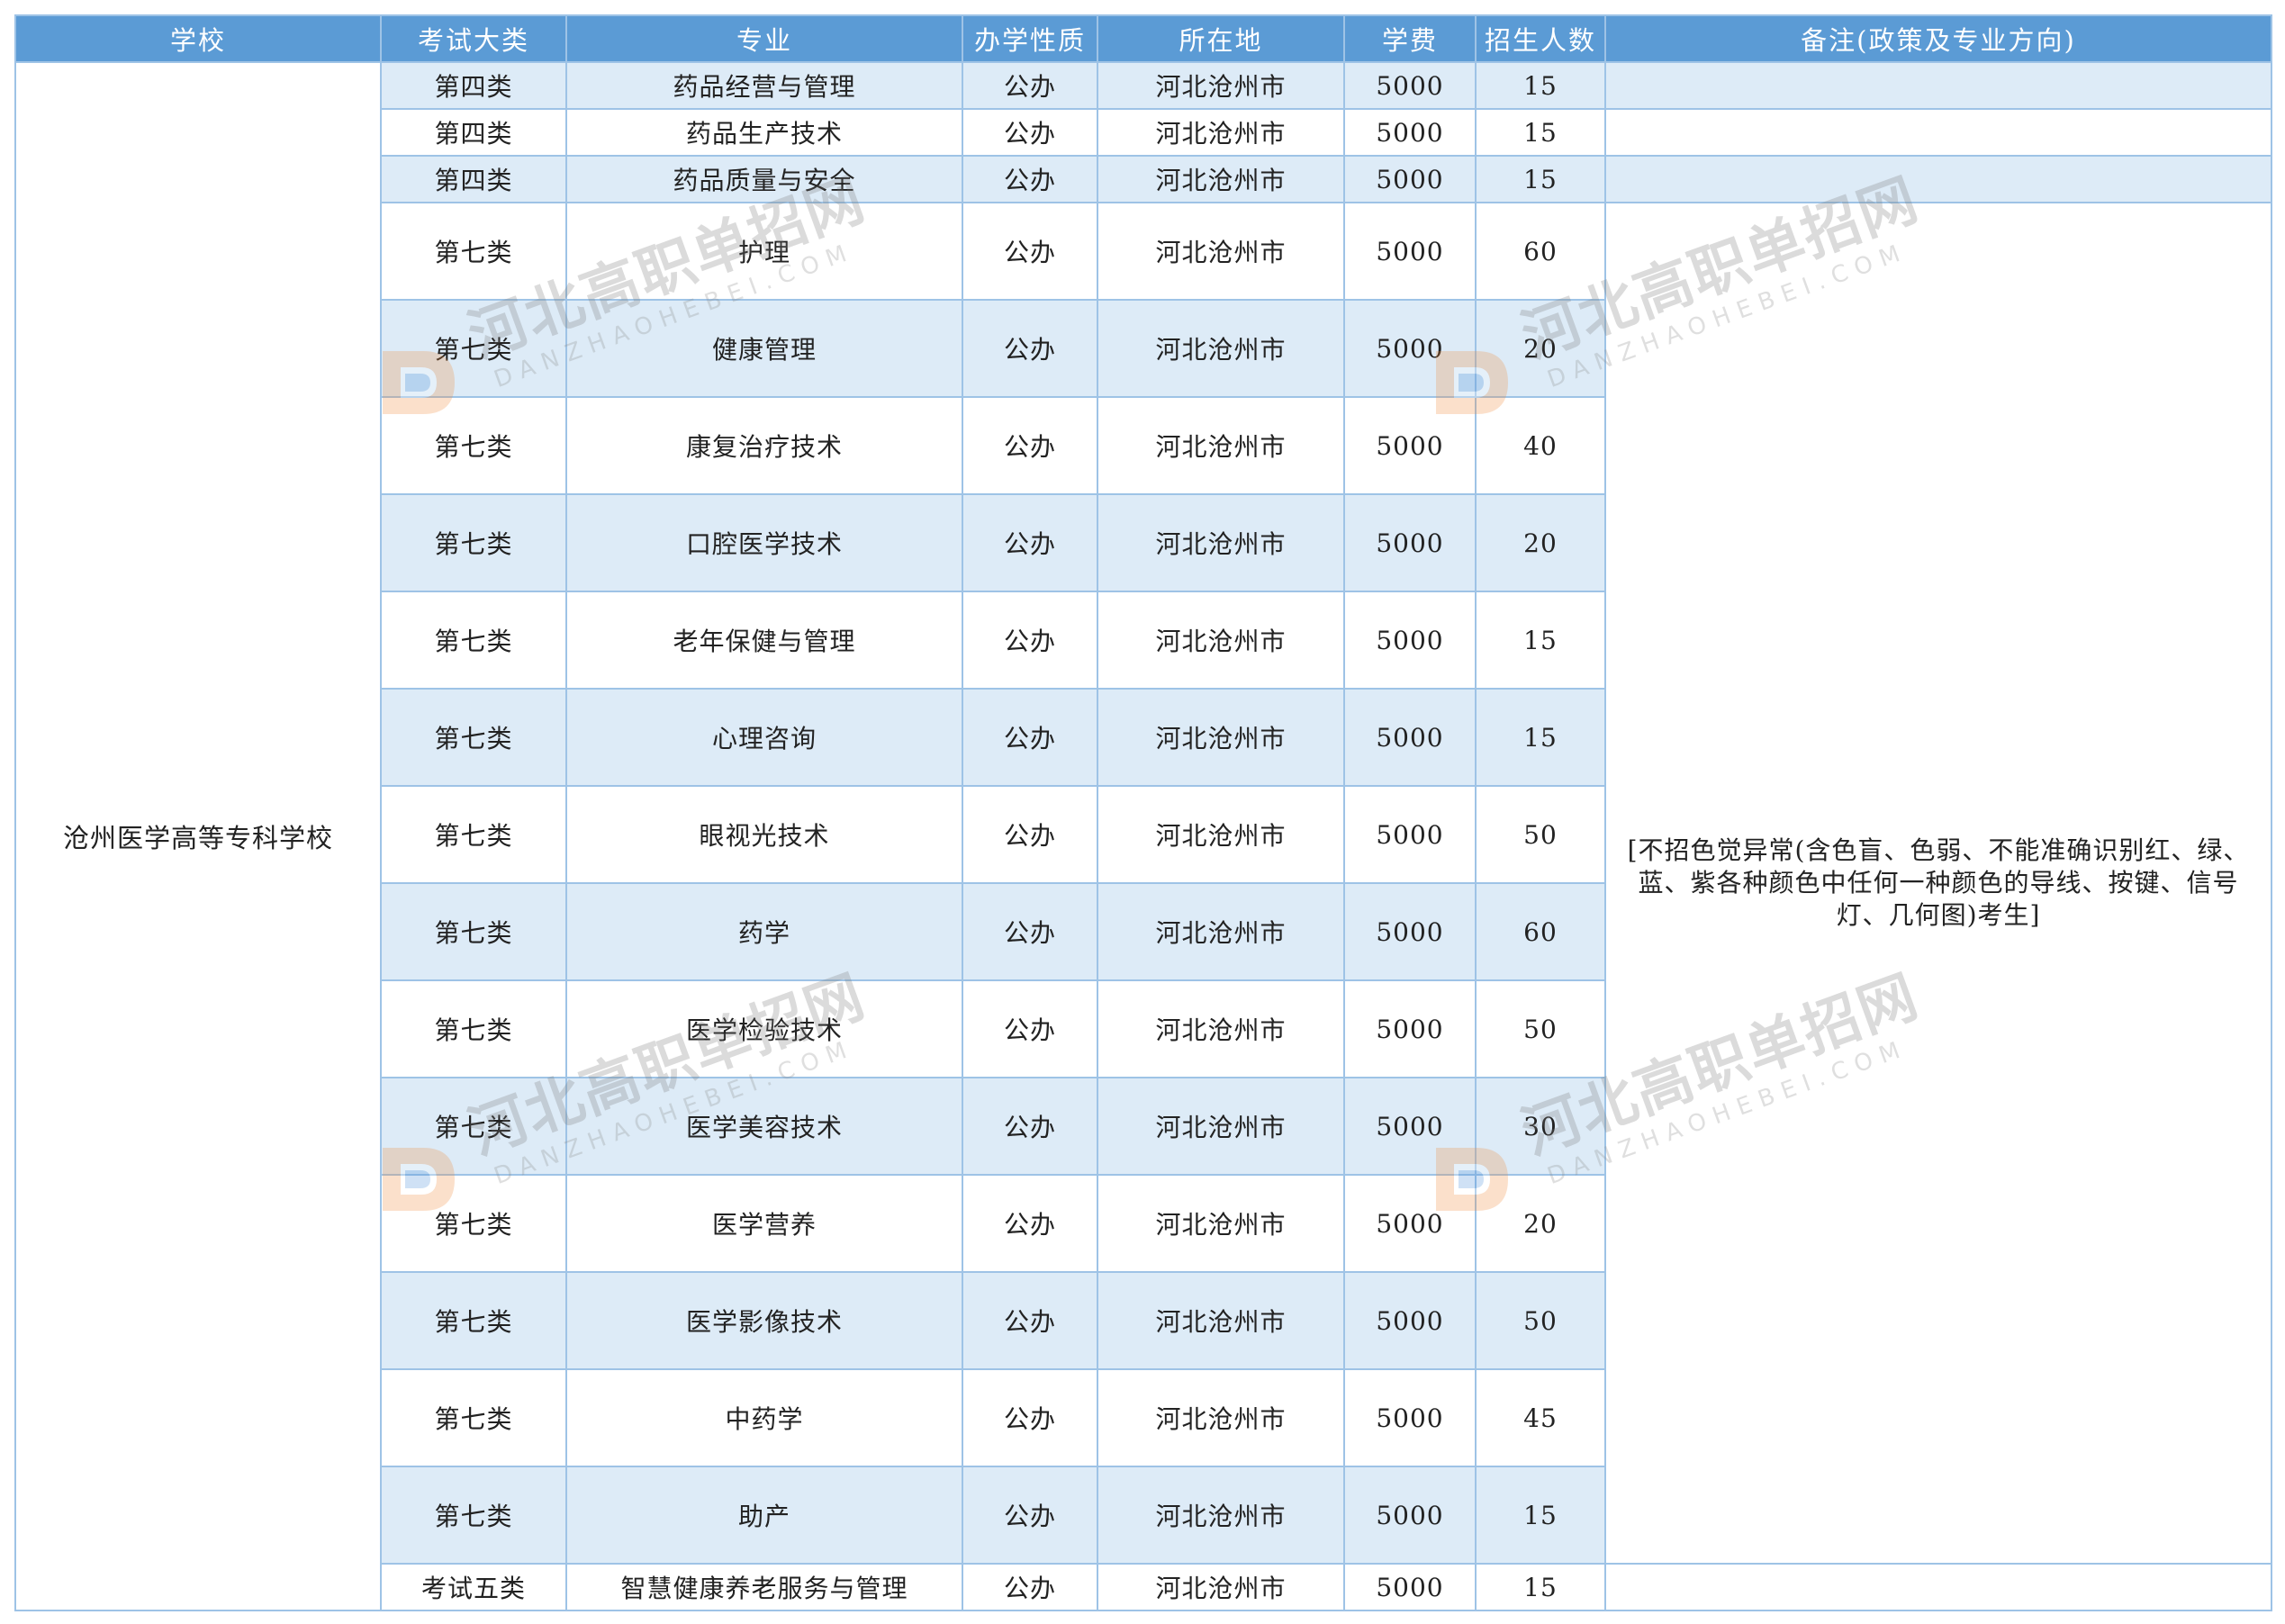 The width and height of the screenshot is (2285, 1624). Describe the element at coordinates (1540, 38) in the screenshot. I see `col-header-quota: 招生人数` at that location.